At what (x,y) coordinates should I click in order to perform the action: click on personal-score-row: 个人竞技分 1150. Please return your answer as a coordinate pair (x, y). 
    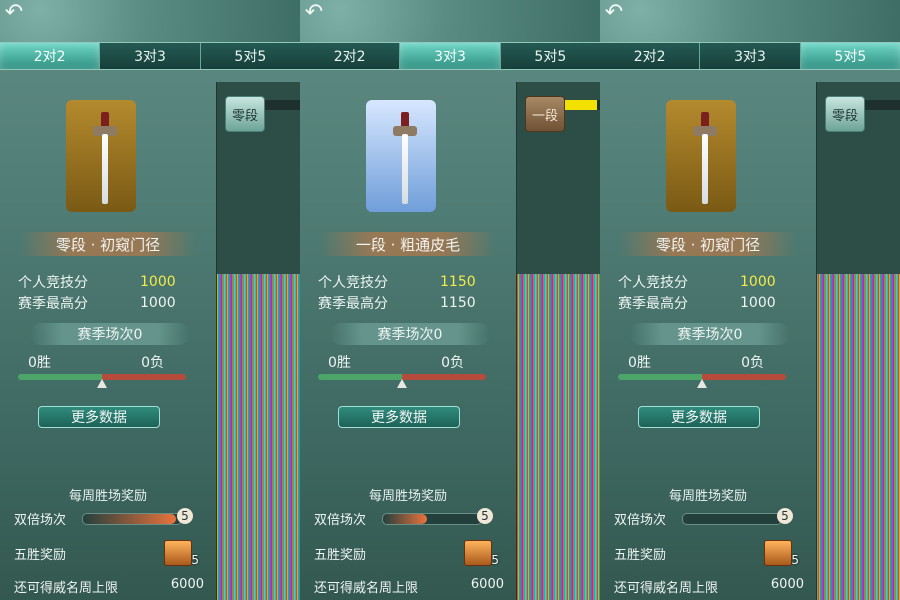
    Looking at the image, I should click on (408, 282).